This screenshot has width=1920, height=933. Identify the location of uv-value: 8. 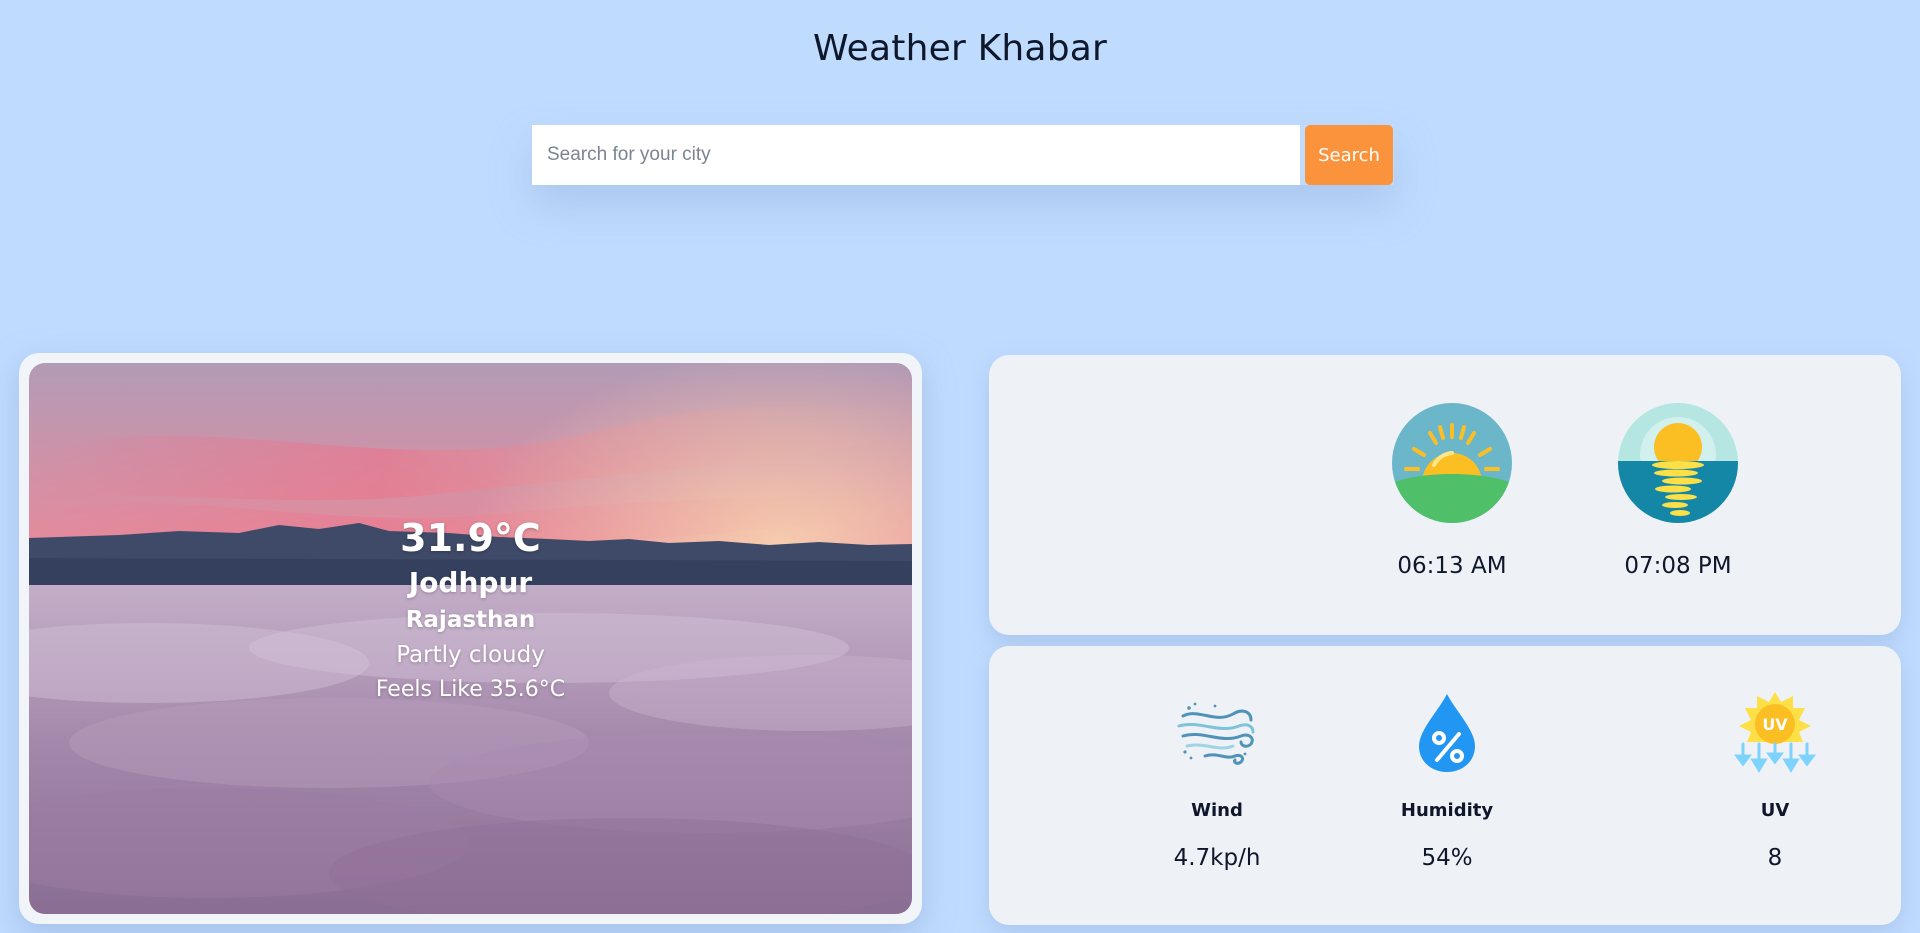
(1775, 858).